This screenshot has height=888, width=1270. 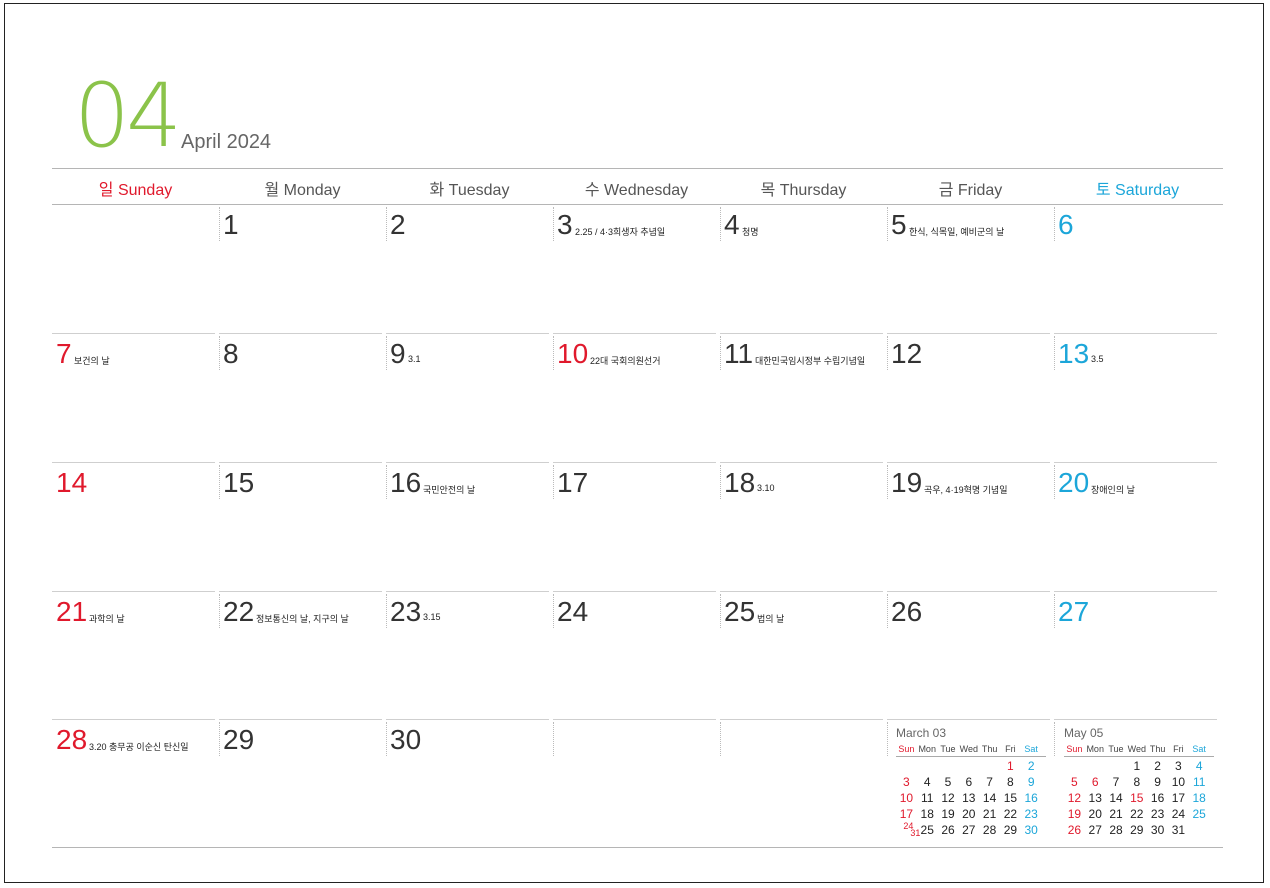 What do you see at coordinates (398, 224) in the screenshot?
I see `day-number: 2` at bounding box center [398, 224].